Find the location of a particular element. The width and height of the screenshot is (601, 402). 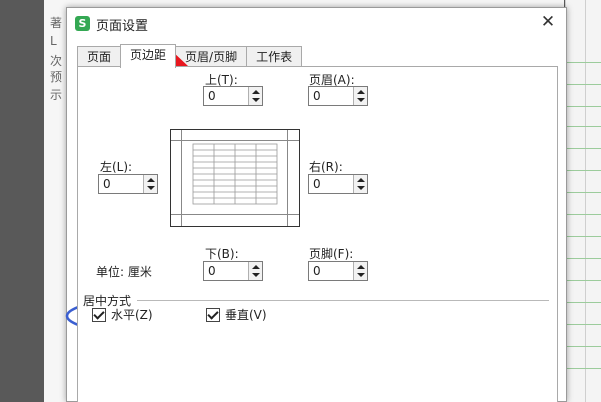

tab-sheet: 工作表 is located at coordinates (274, 56).